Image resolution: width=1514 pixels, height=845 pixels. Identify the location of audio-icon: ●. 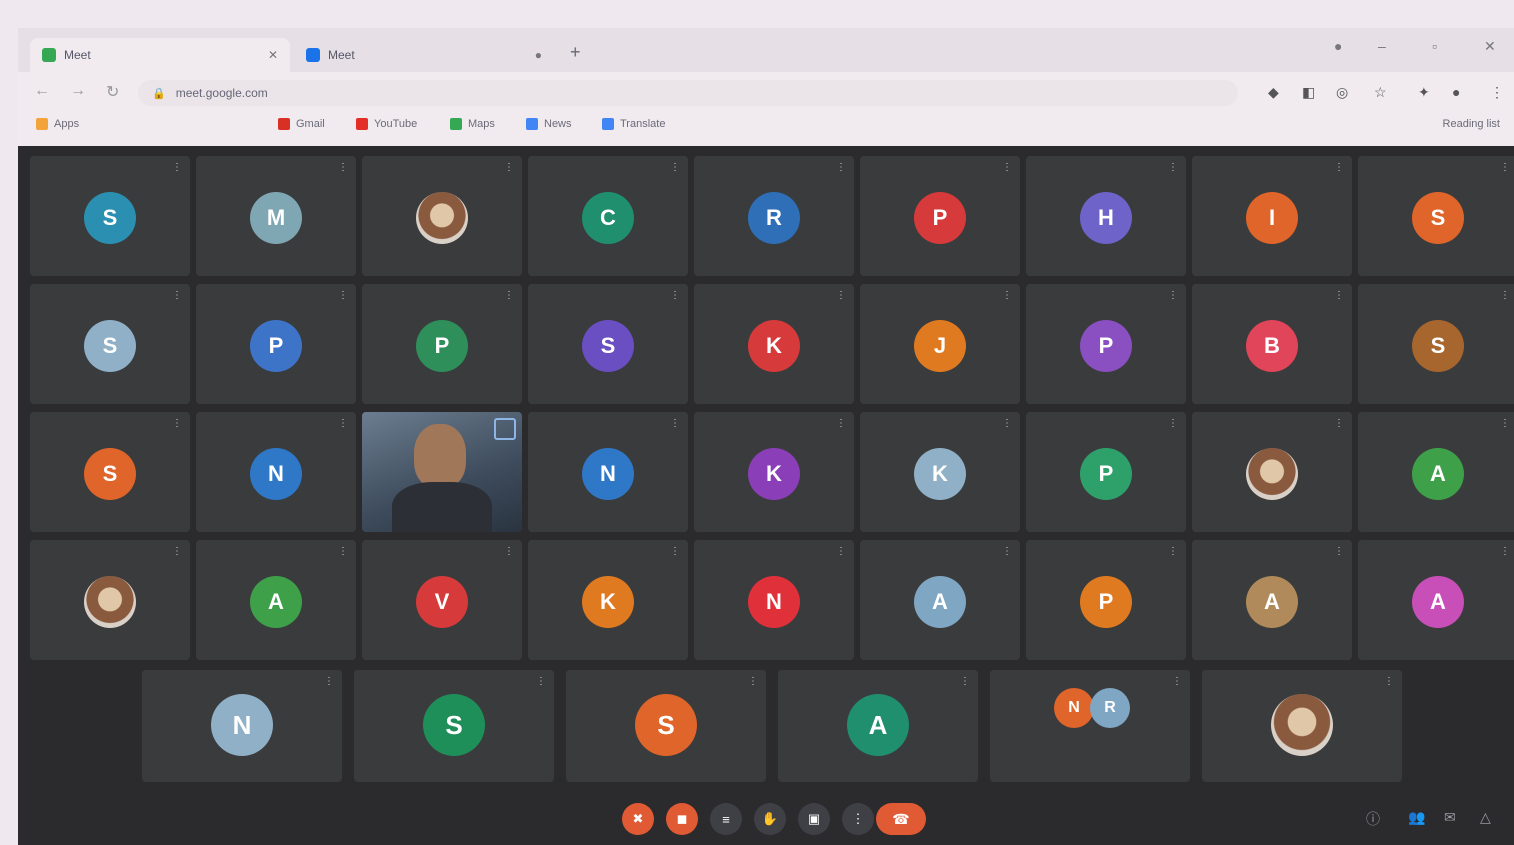
(538, 55).